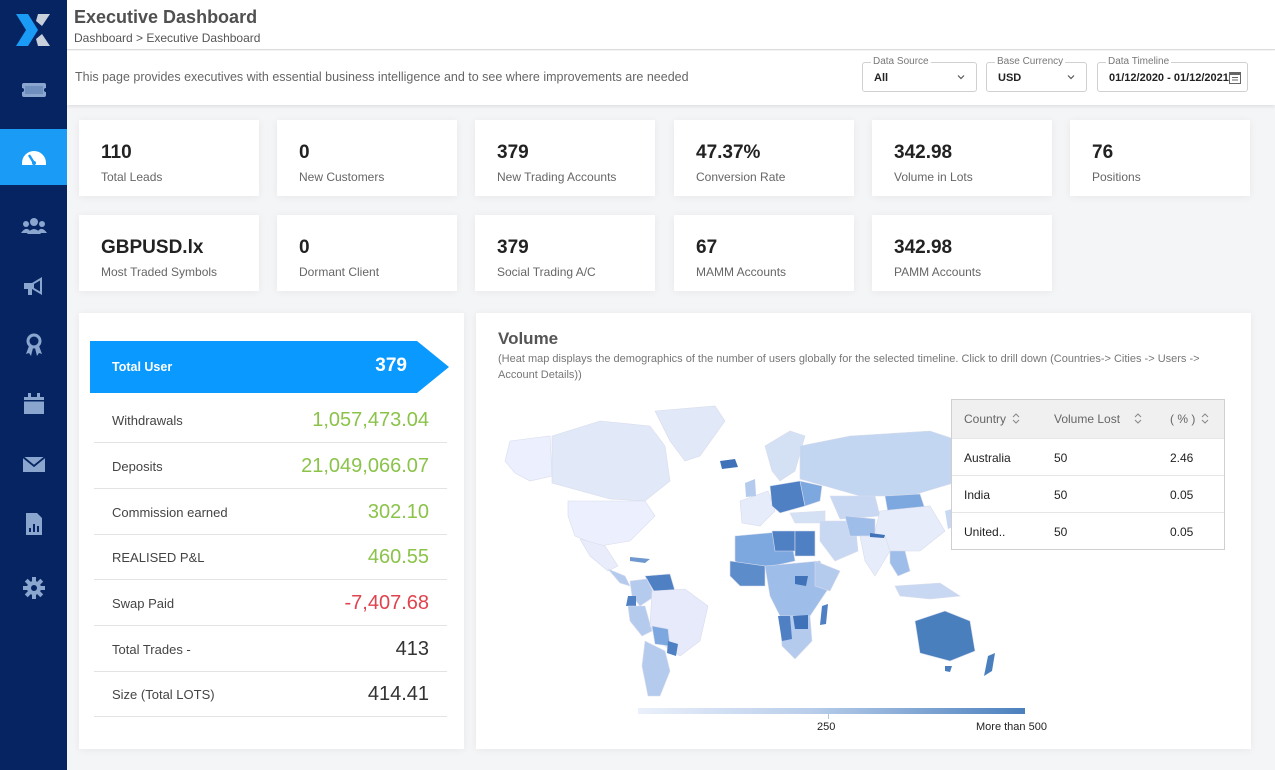 The height and width of the screenshot is (770, 1275). I want to click on map-region-libya, so click(783, 541).